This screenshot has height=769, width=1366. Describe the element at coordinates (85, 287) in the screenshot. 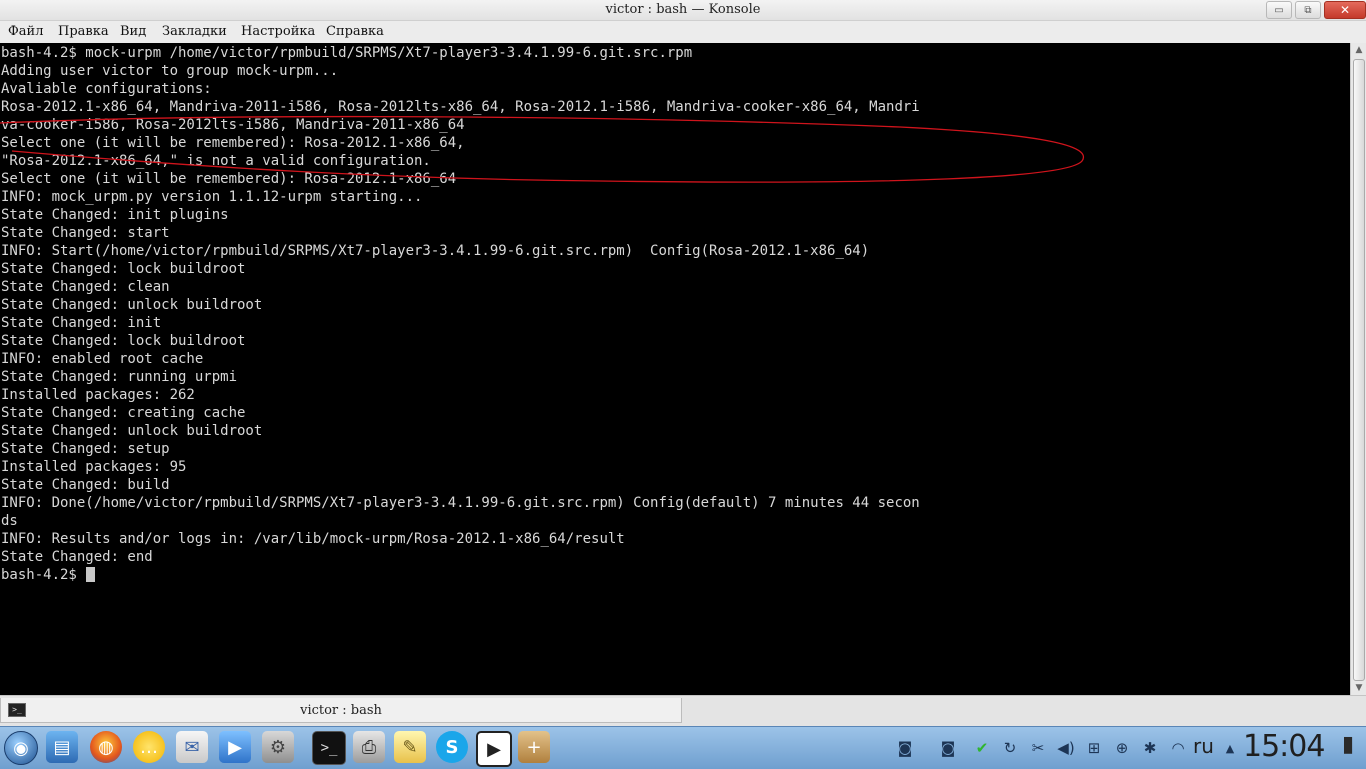

I see `terminal-line: State Changed: clean` at that location.